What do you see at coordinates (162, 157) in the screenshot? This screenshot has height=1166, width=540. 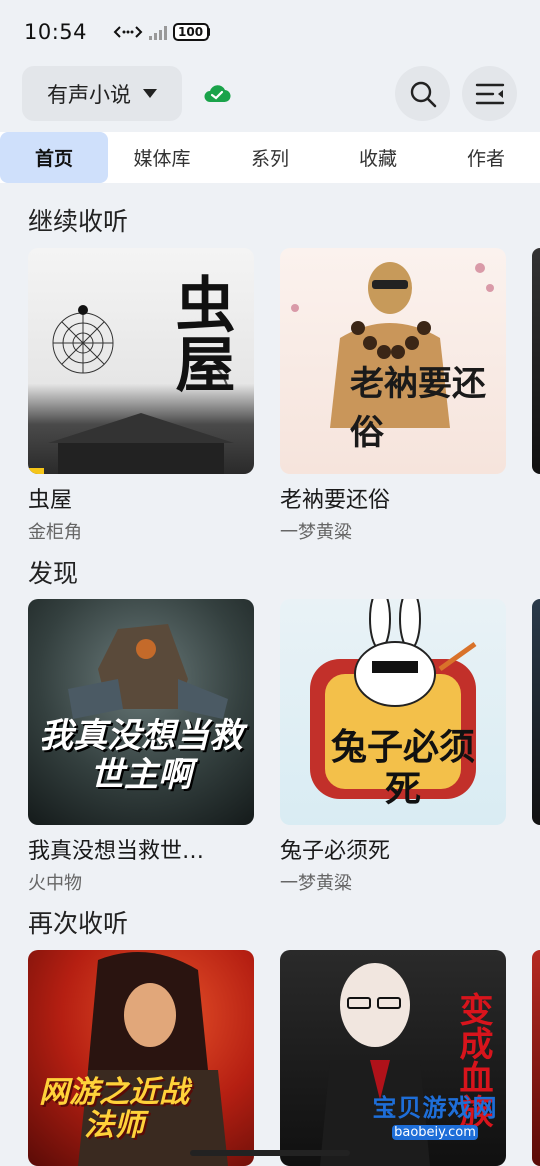 I see `tab-media-library: 媒体库` at bounding box center [162, 157].